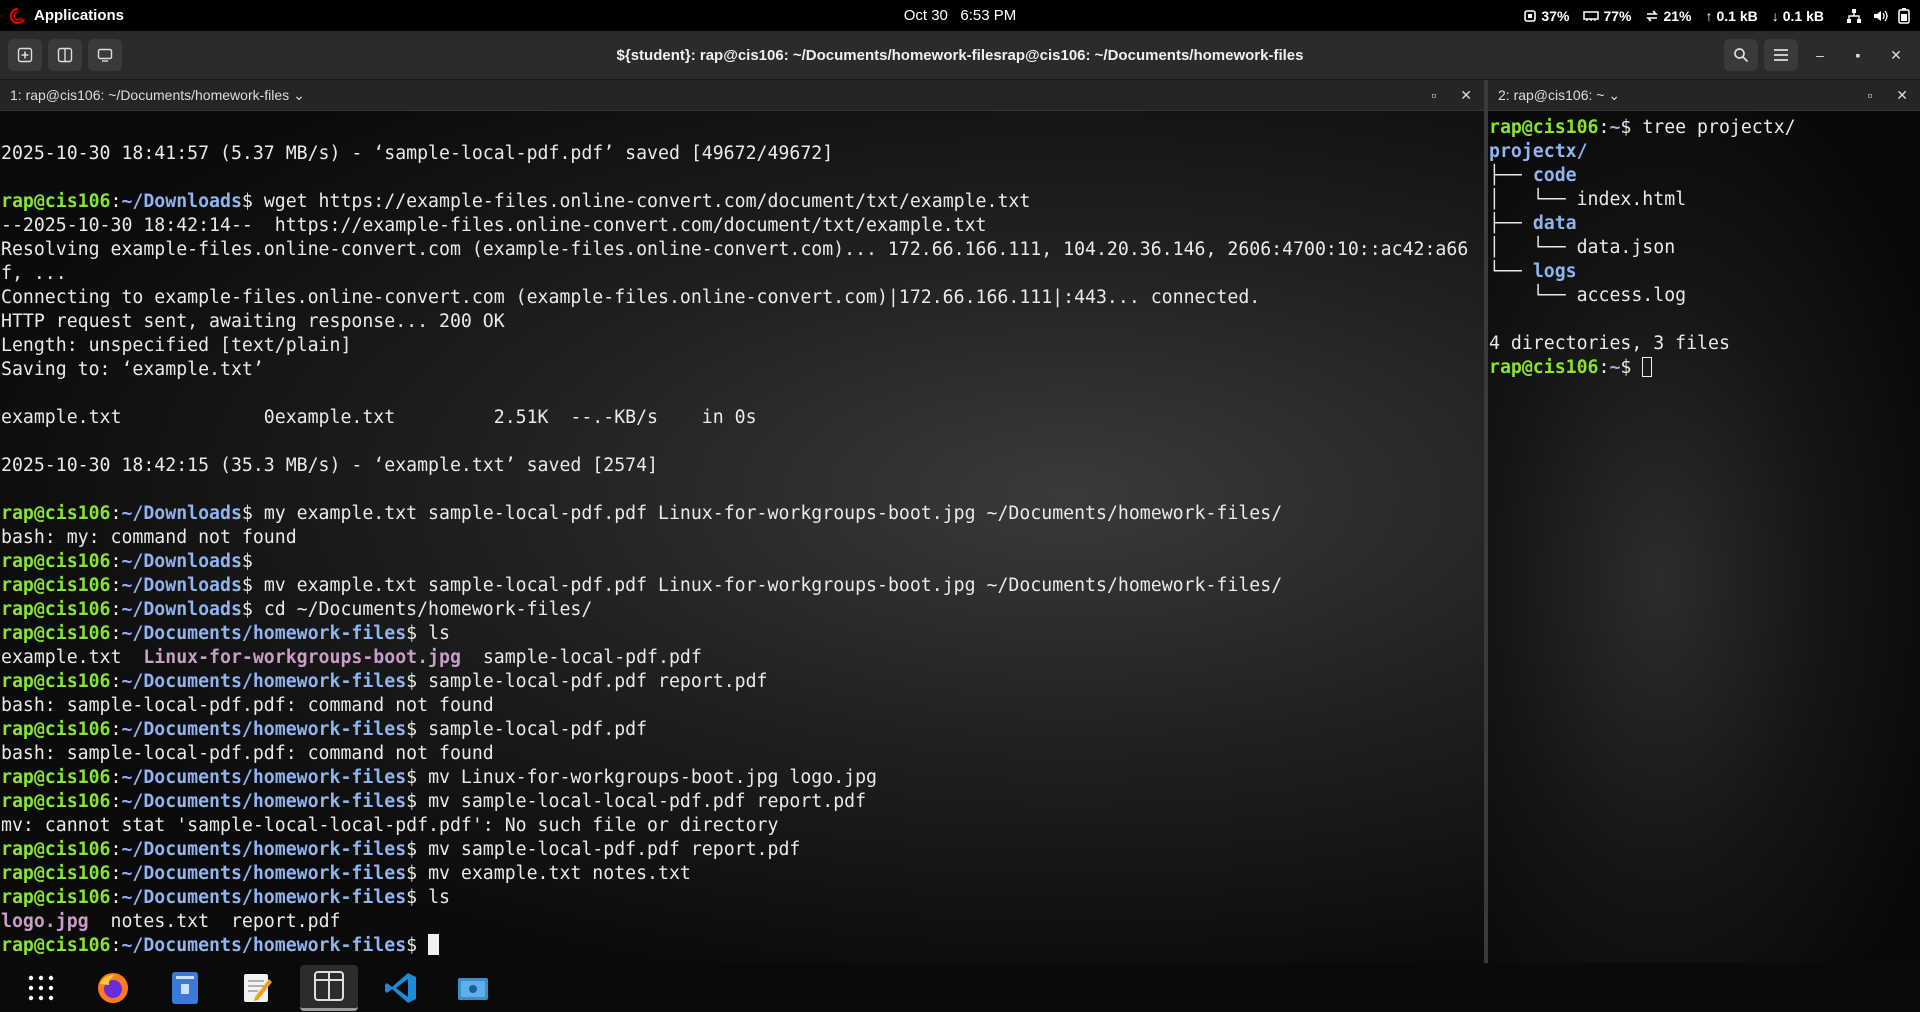  I want to click on close-window-button: ✕, so click(1896, 55).